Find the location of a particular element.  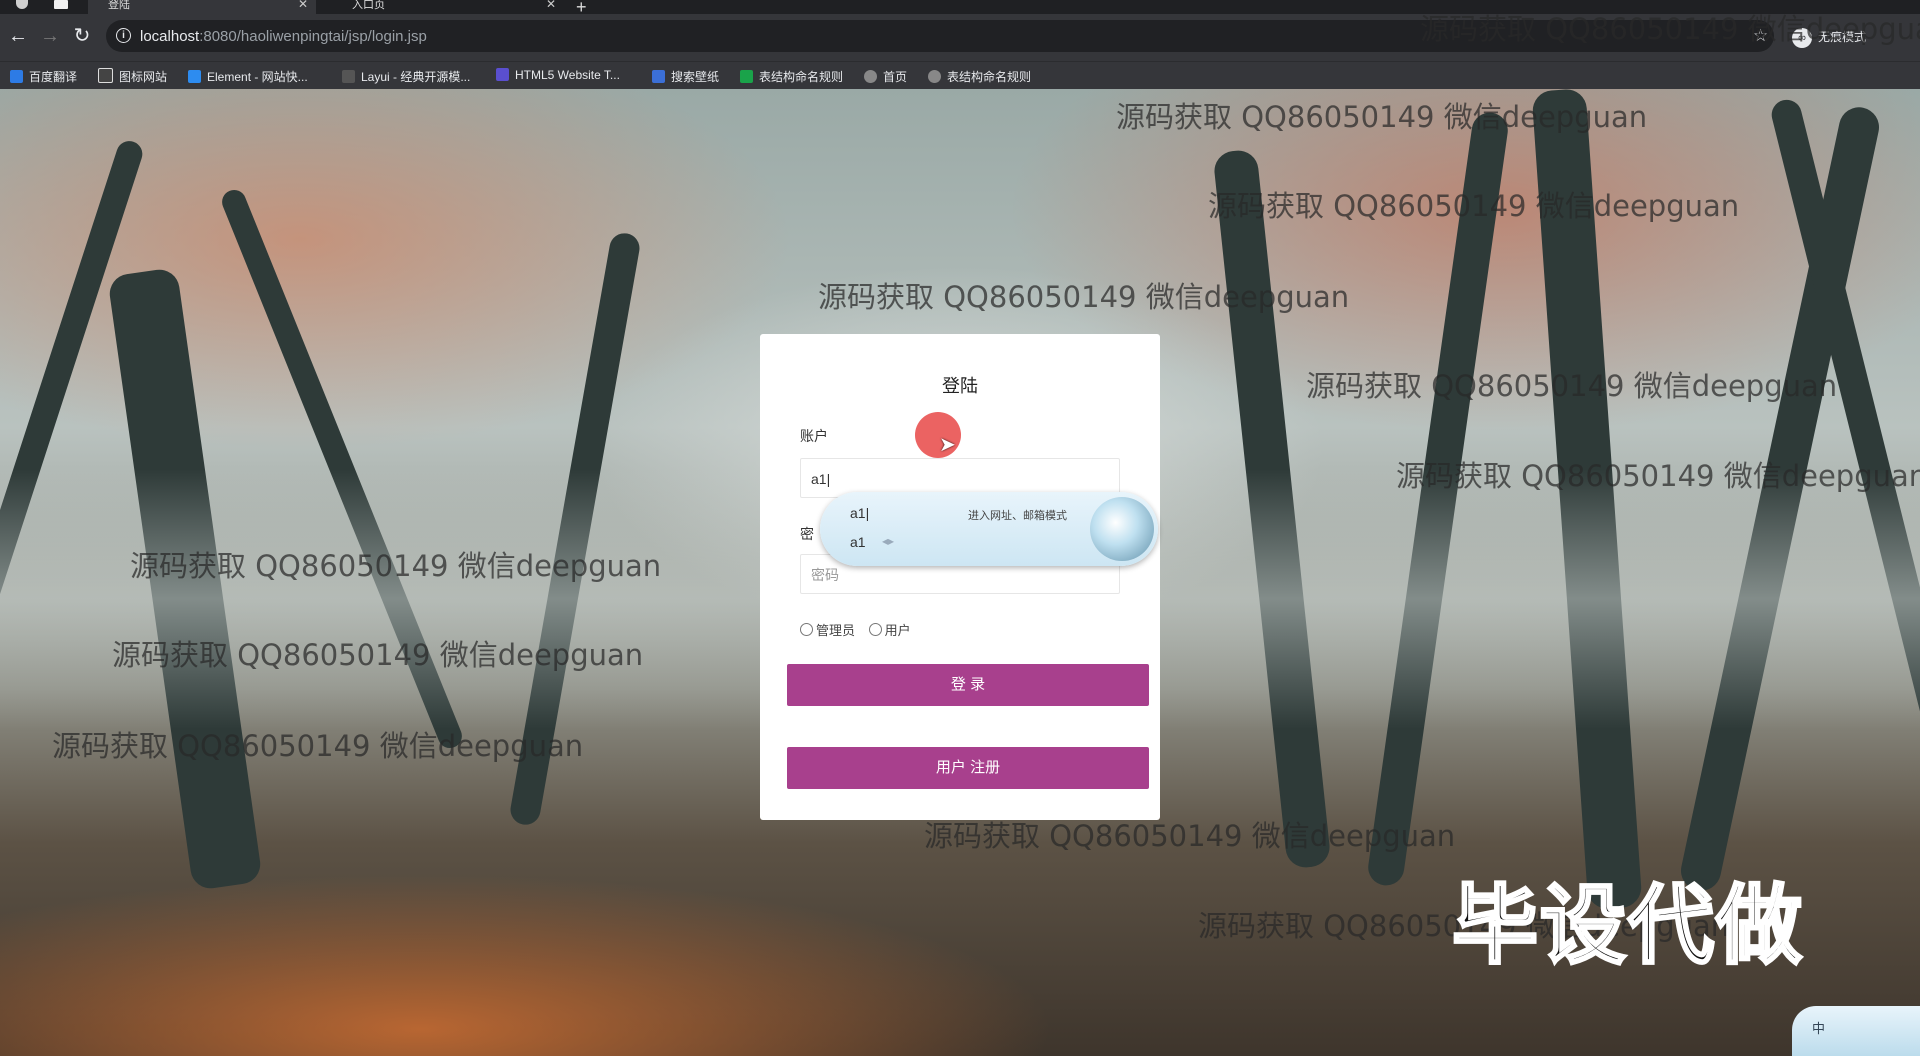

ime-candidate-popup: a1| 进入网址、邮箱模式 a1 ◂▸ is located at coordinates (989, 529).